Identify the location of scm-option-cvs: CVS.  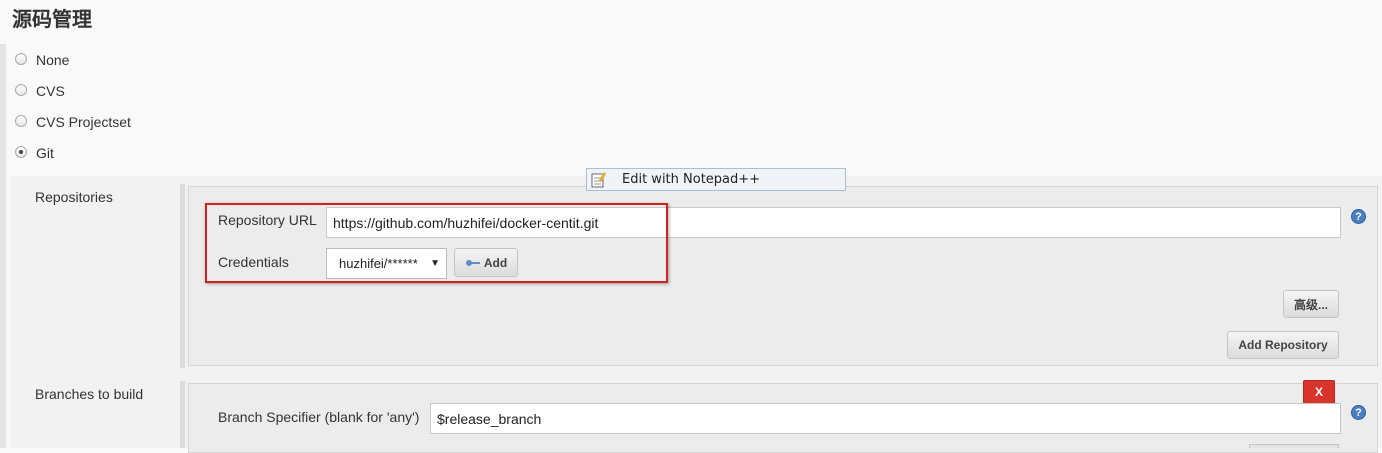
(40, 91).